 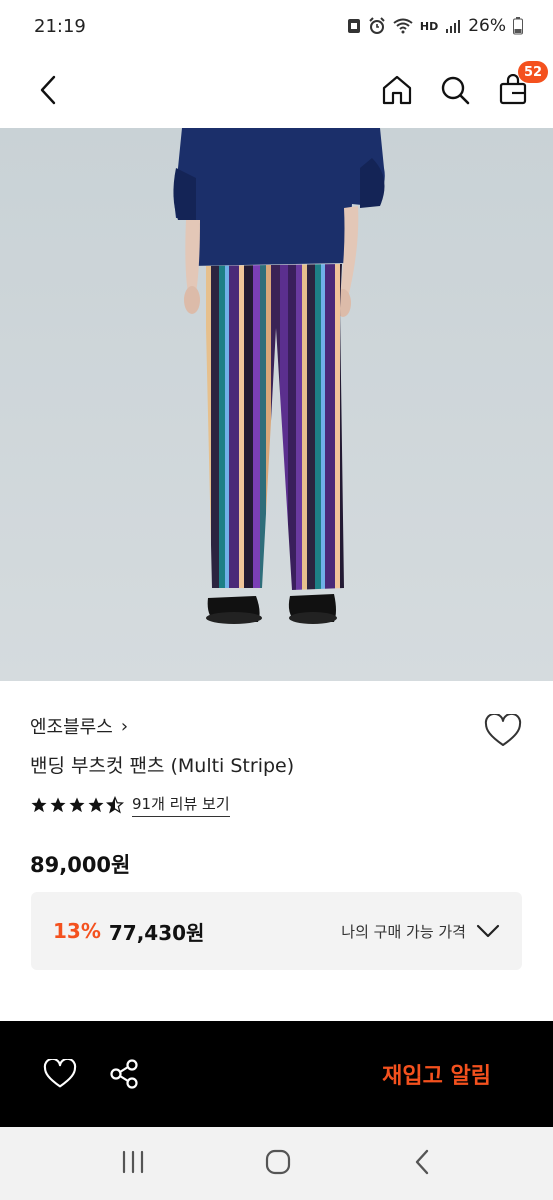 I want to click on signal-icon, so click(x=453, y=26).